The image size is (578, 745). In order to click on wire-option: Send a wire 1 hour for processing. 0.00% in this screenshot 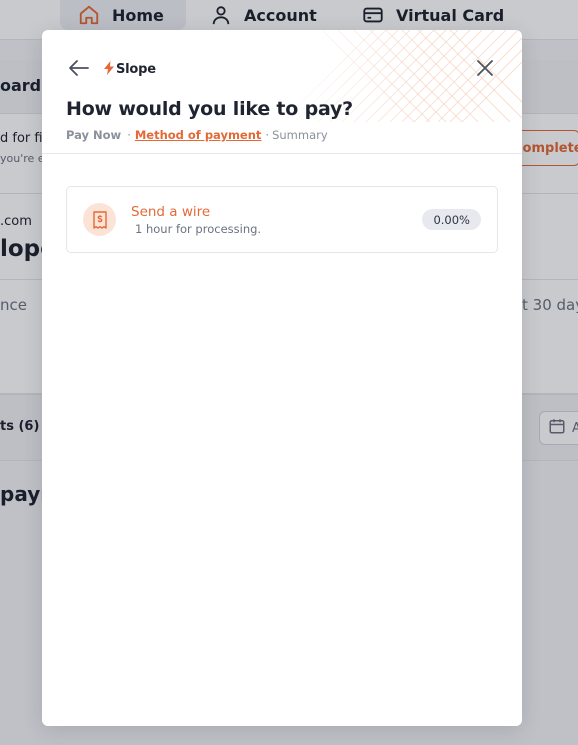, I will do `click(282, 219)`.